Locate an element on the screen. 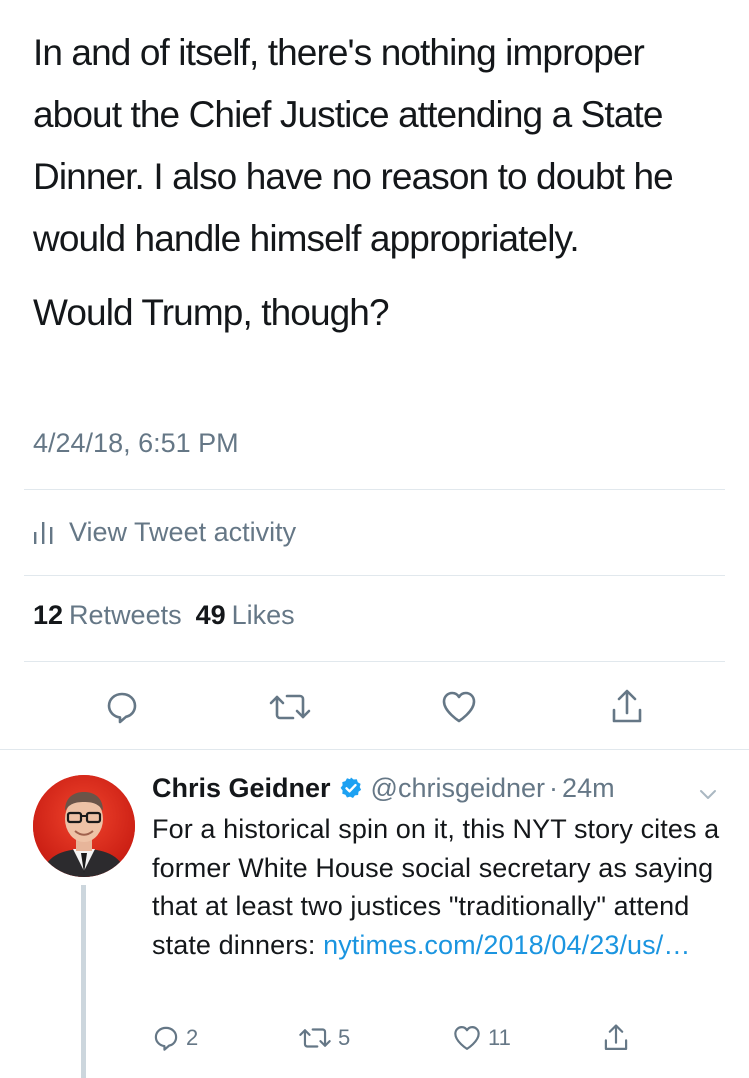 The image size is (749, 1078). retweets-count: 12 is located at coordinates (48, 615).